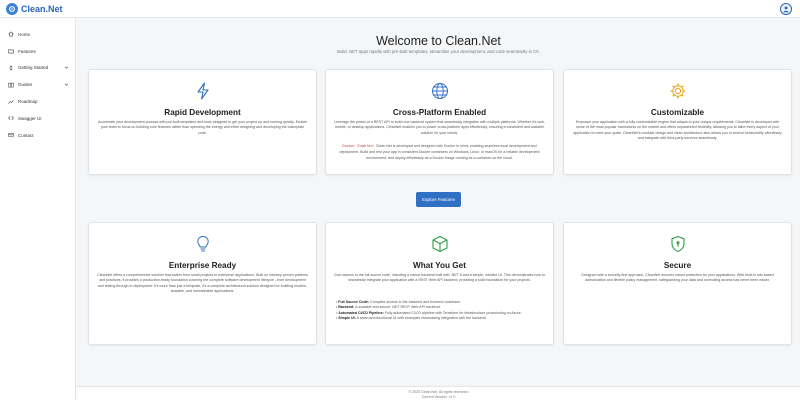 Image resolution: width=800 pixels, height=400 pixels. I want to click on card-title: Cross-Platform Enabled, so click(439, 112).